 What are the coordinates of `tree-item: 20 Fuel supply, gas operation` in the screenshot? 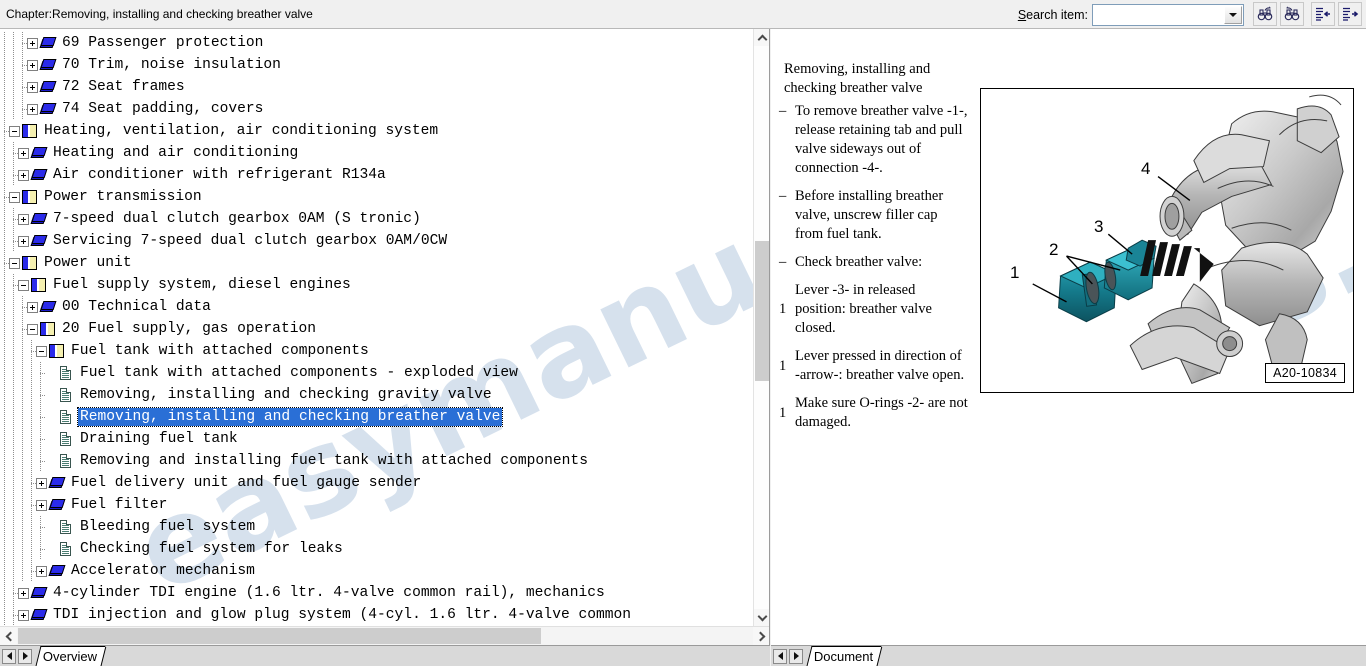 It's located at (377, 329).